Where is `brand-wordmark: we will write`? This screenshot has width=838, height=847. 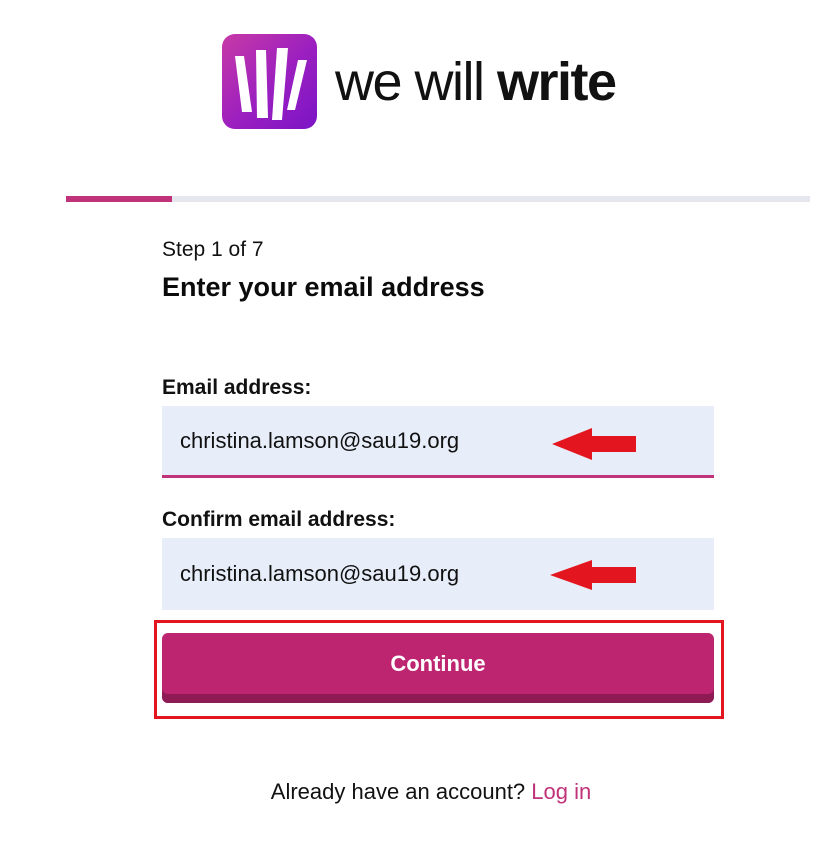 brand-wordmark: we will write is located at coordinates (476, 81).